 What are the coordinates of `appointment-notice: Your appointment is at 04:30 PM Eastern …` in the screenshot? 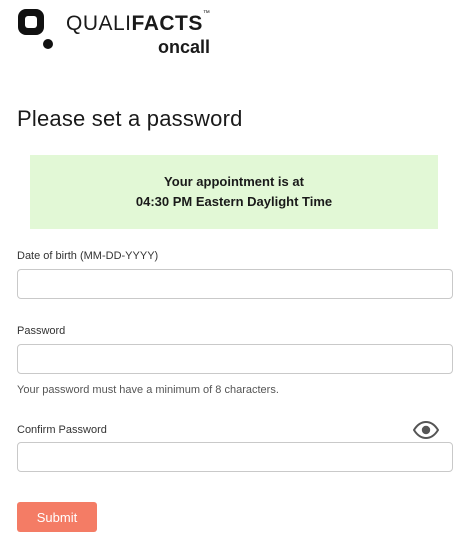 It's located at (234, 192).